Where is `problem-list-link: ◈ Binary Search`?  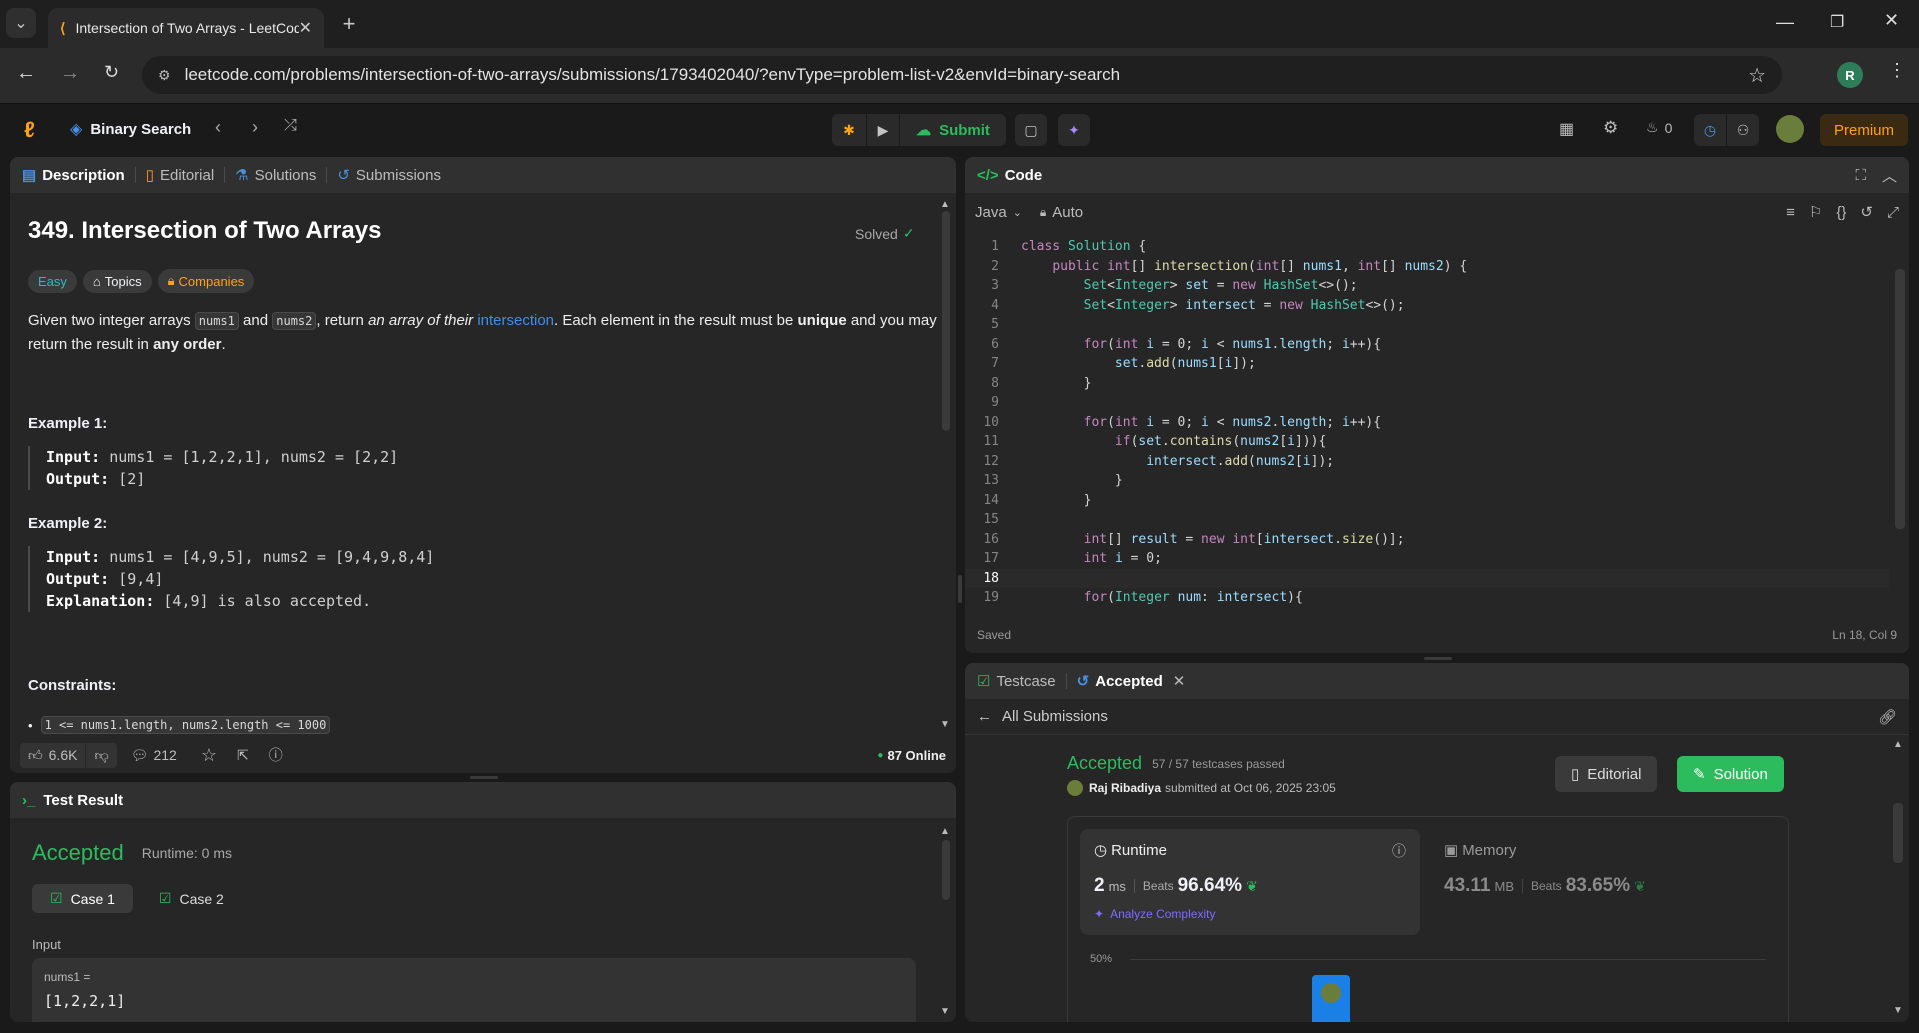 problem-list-link: ◈ Binary Search is located at coordinates (130, 129).